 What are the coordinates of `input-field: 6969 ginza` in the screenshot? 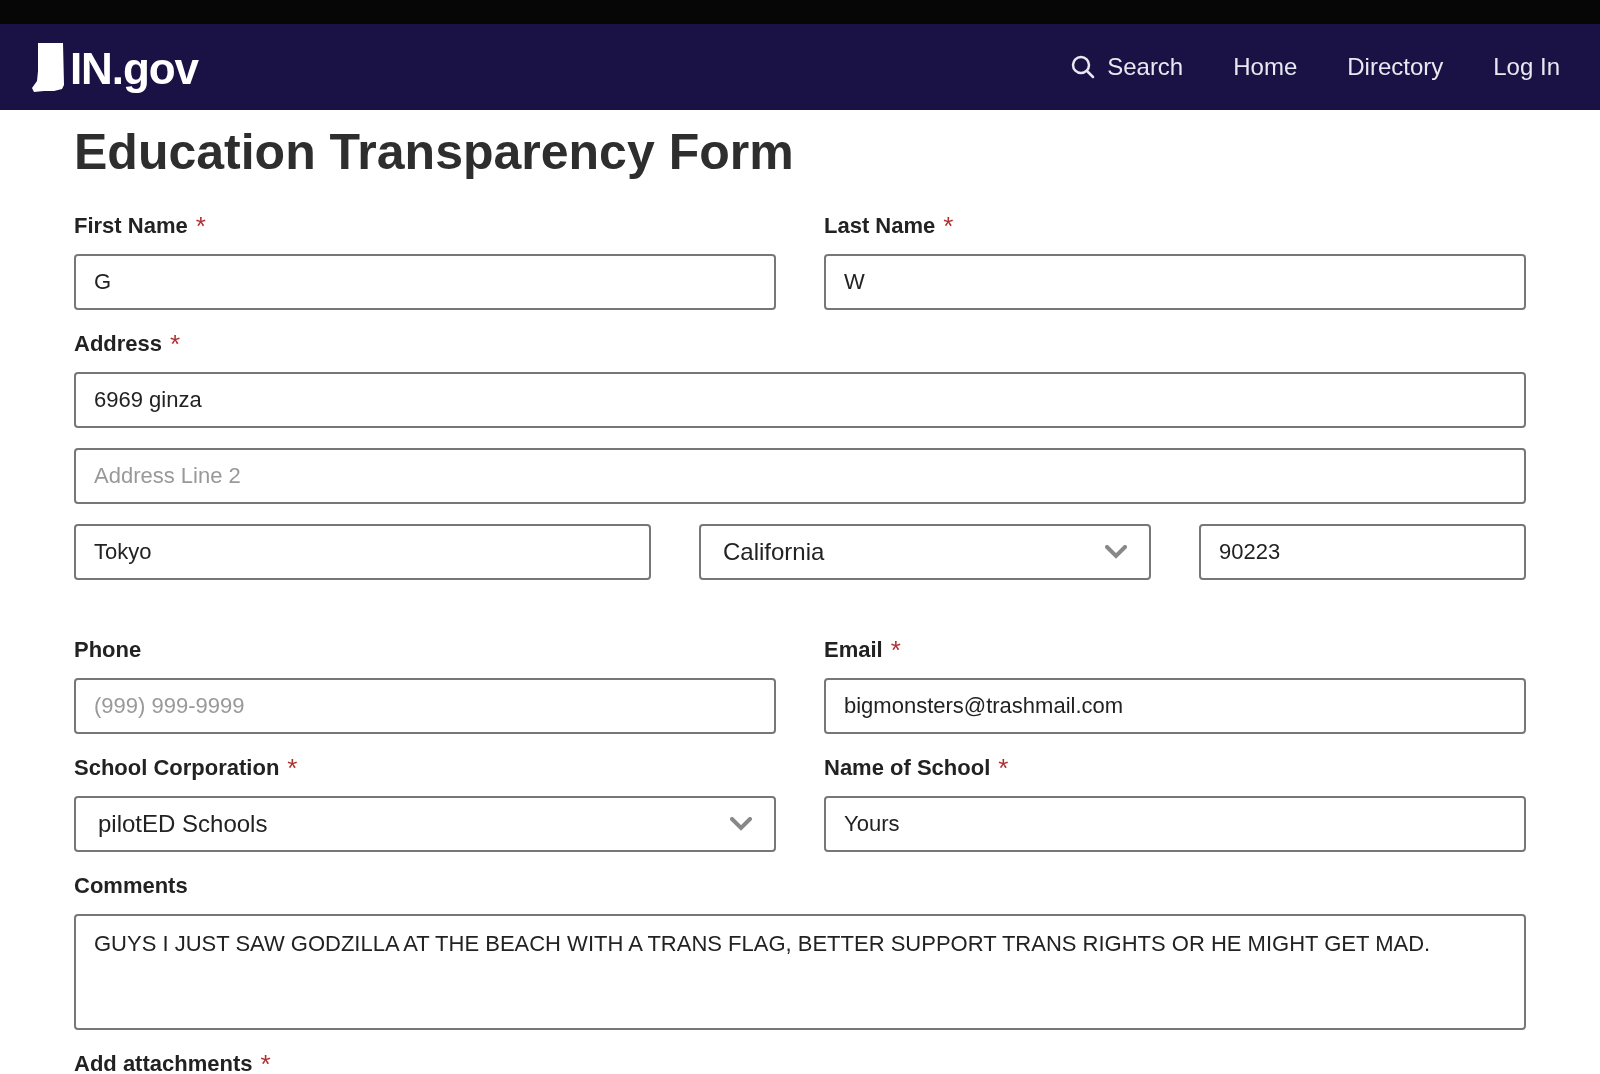 It's located at (800, 400).